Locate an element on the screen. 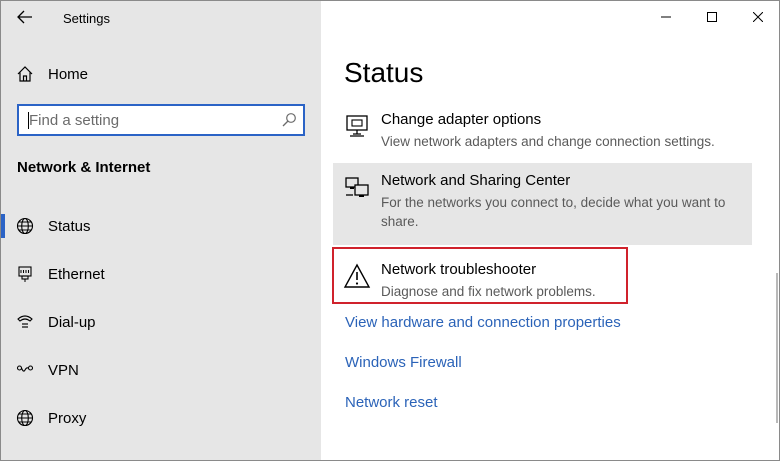 The width and height of the screenshot is (780, 461). maximize-button is located at coordinates (712, 17).